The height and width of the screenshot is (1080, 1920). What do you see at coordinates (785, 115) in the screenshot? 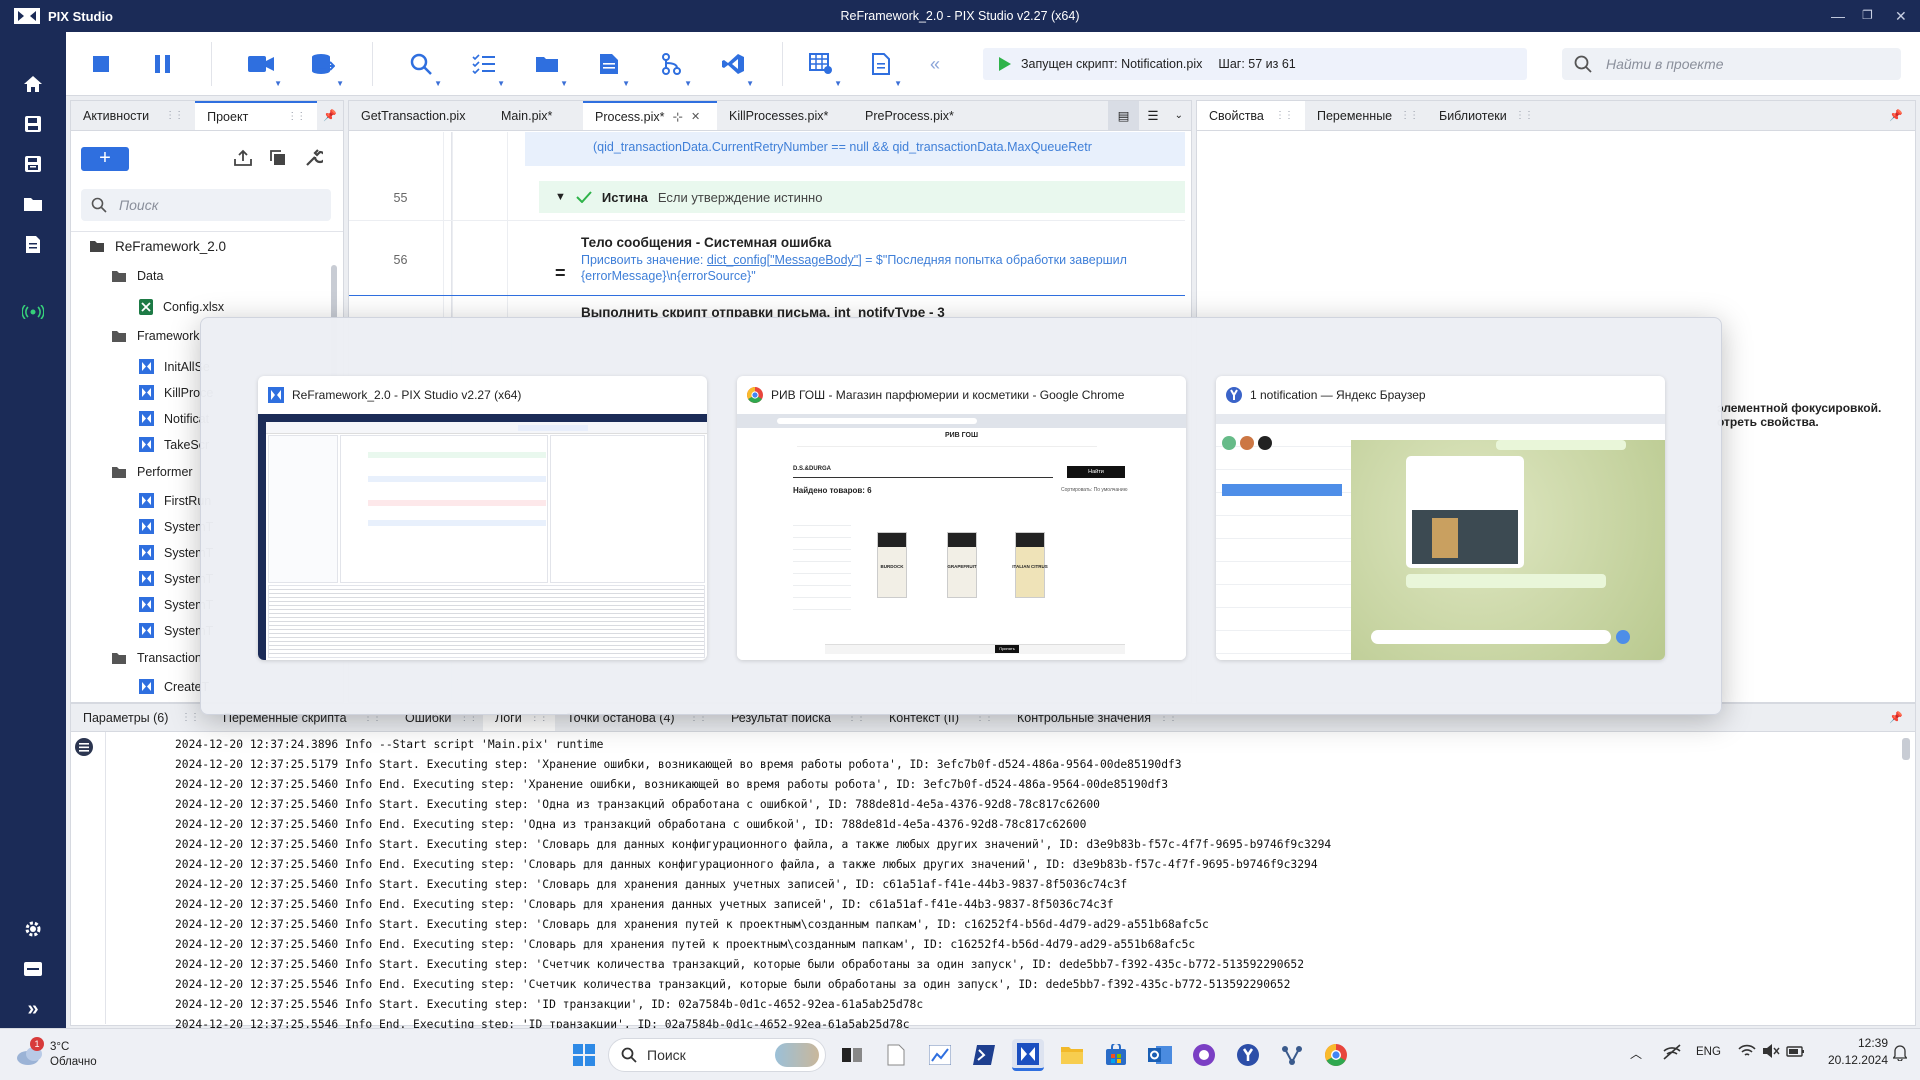
I see `editor-tab: KillProcesses.pix*` at bounding box center [785, 115].